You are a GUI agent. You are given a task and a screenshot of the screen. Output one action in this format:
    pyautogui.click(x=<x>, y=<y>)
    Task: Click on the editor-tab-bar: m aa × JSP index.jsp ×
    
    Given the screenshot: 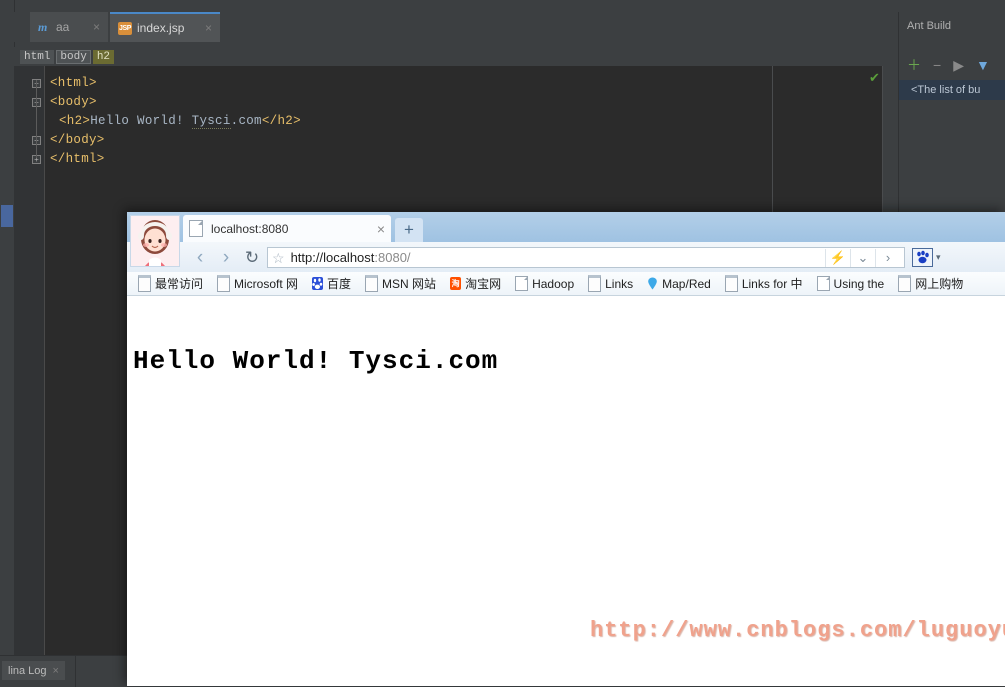 What is the action you would take?
    pyautogui.click(x=448, y=27)
    